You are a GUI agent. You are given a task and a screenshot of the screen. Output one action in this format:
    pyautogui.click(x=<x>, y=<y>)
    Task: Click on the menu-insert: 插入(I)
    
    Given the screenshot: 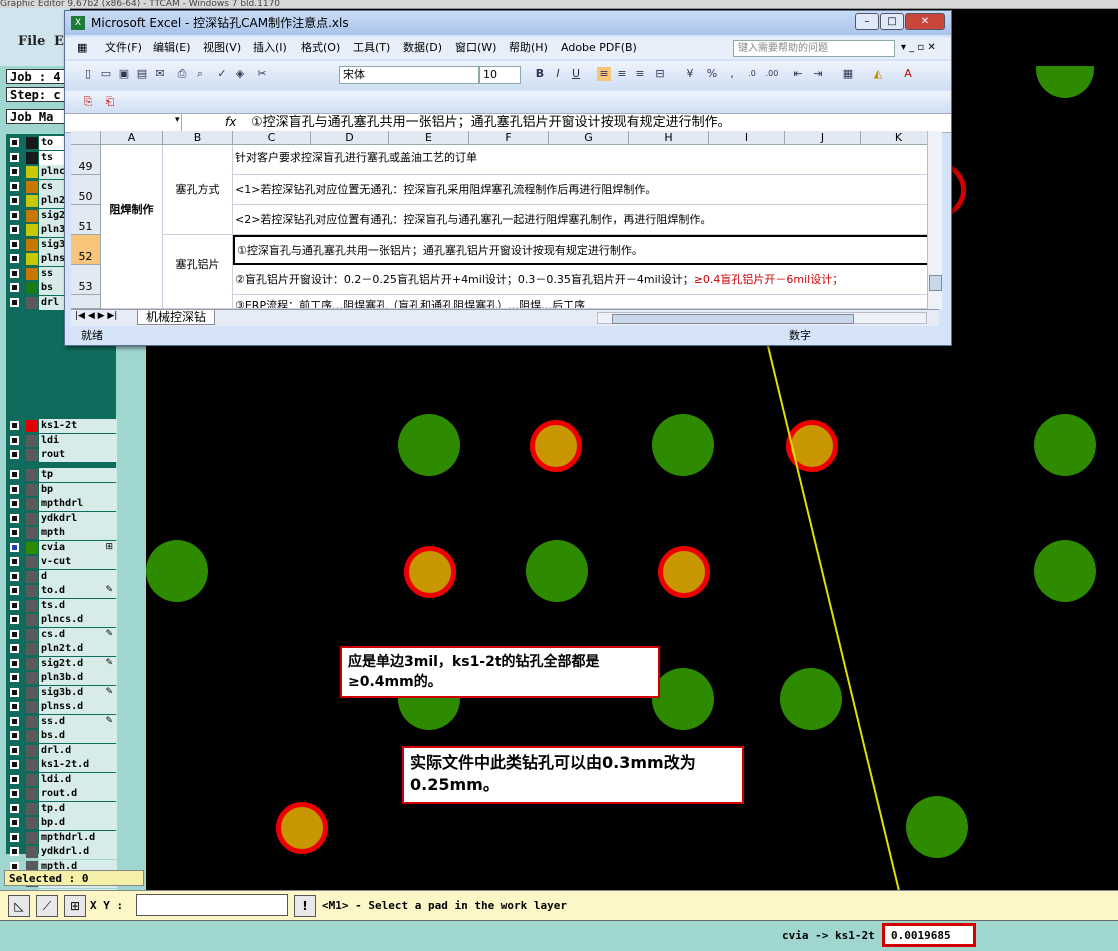 What is the action you would take?
    pyautogui.click(x=270, y=48)
    